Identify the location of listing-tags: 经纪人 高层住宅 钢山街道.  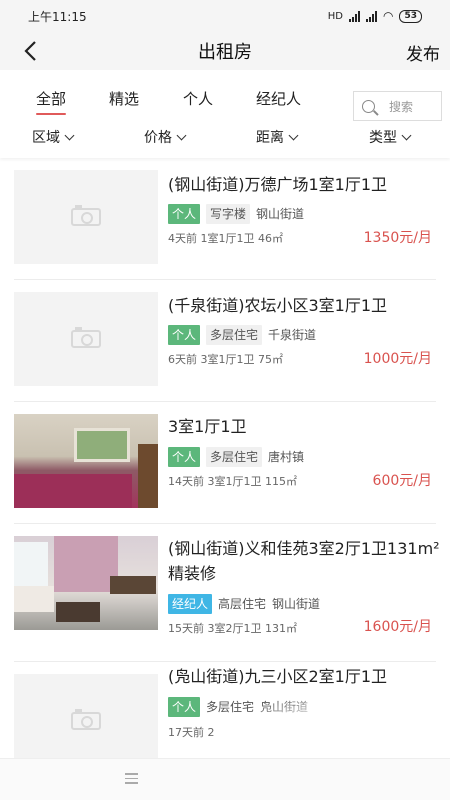
(244, 604).